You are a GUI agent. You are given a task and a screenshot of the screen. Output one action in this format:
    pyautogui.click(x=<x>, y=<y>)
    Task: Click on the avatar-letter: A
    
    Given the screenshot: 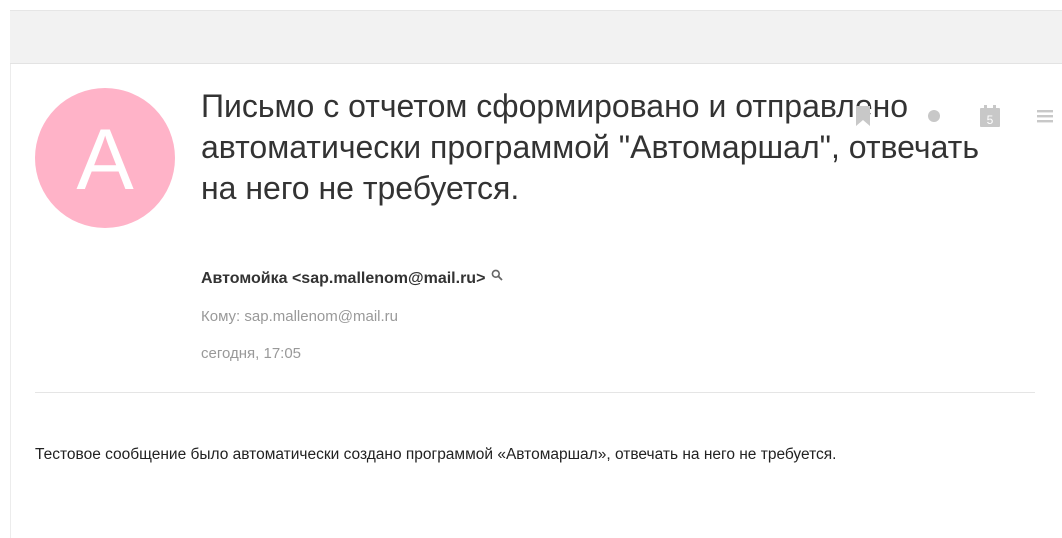 What is the action you would take?
    pyautogui.click(x=105, y=160)
    